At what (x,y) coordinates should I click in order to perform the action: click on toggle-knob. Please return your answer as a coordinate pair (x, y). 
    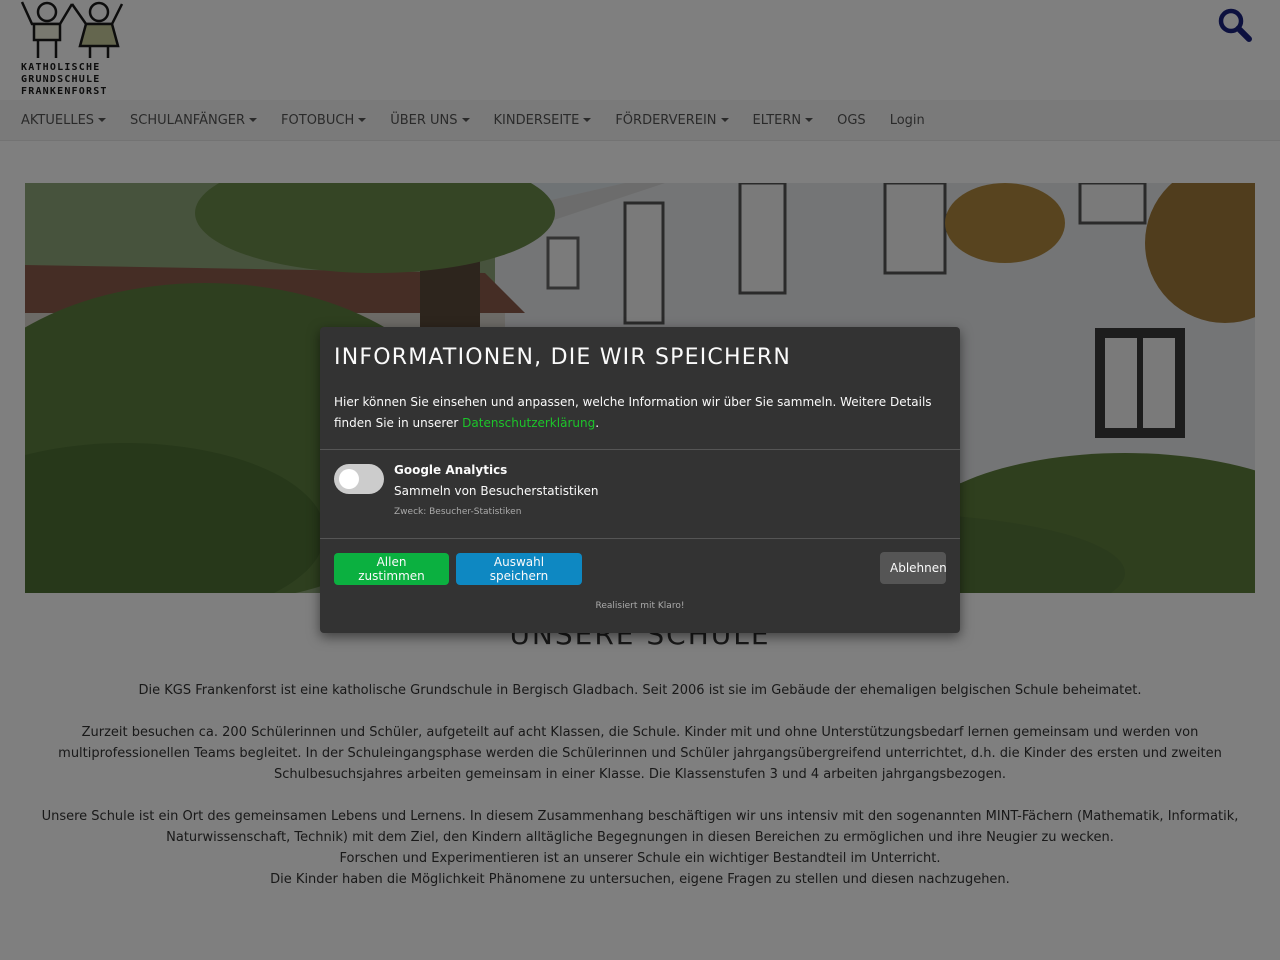
    Looking at the image, I should click on (349, 479).